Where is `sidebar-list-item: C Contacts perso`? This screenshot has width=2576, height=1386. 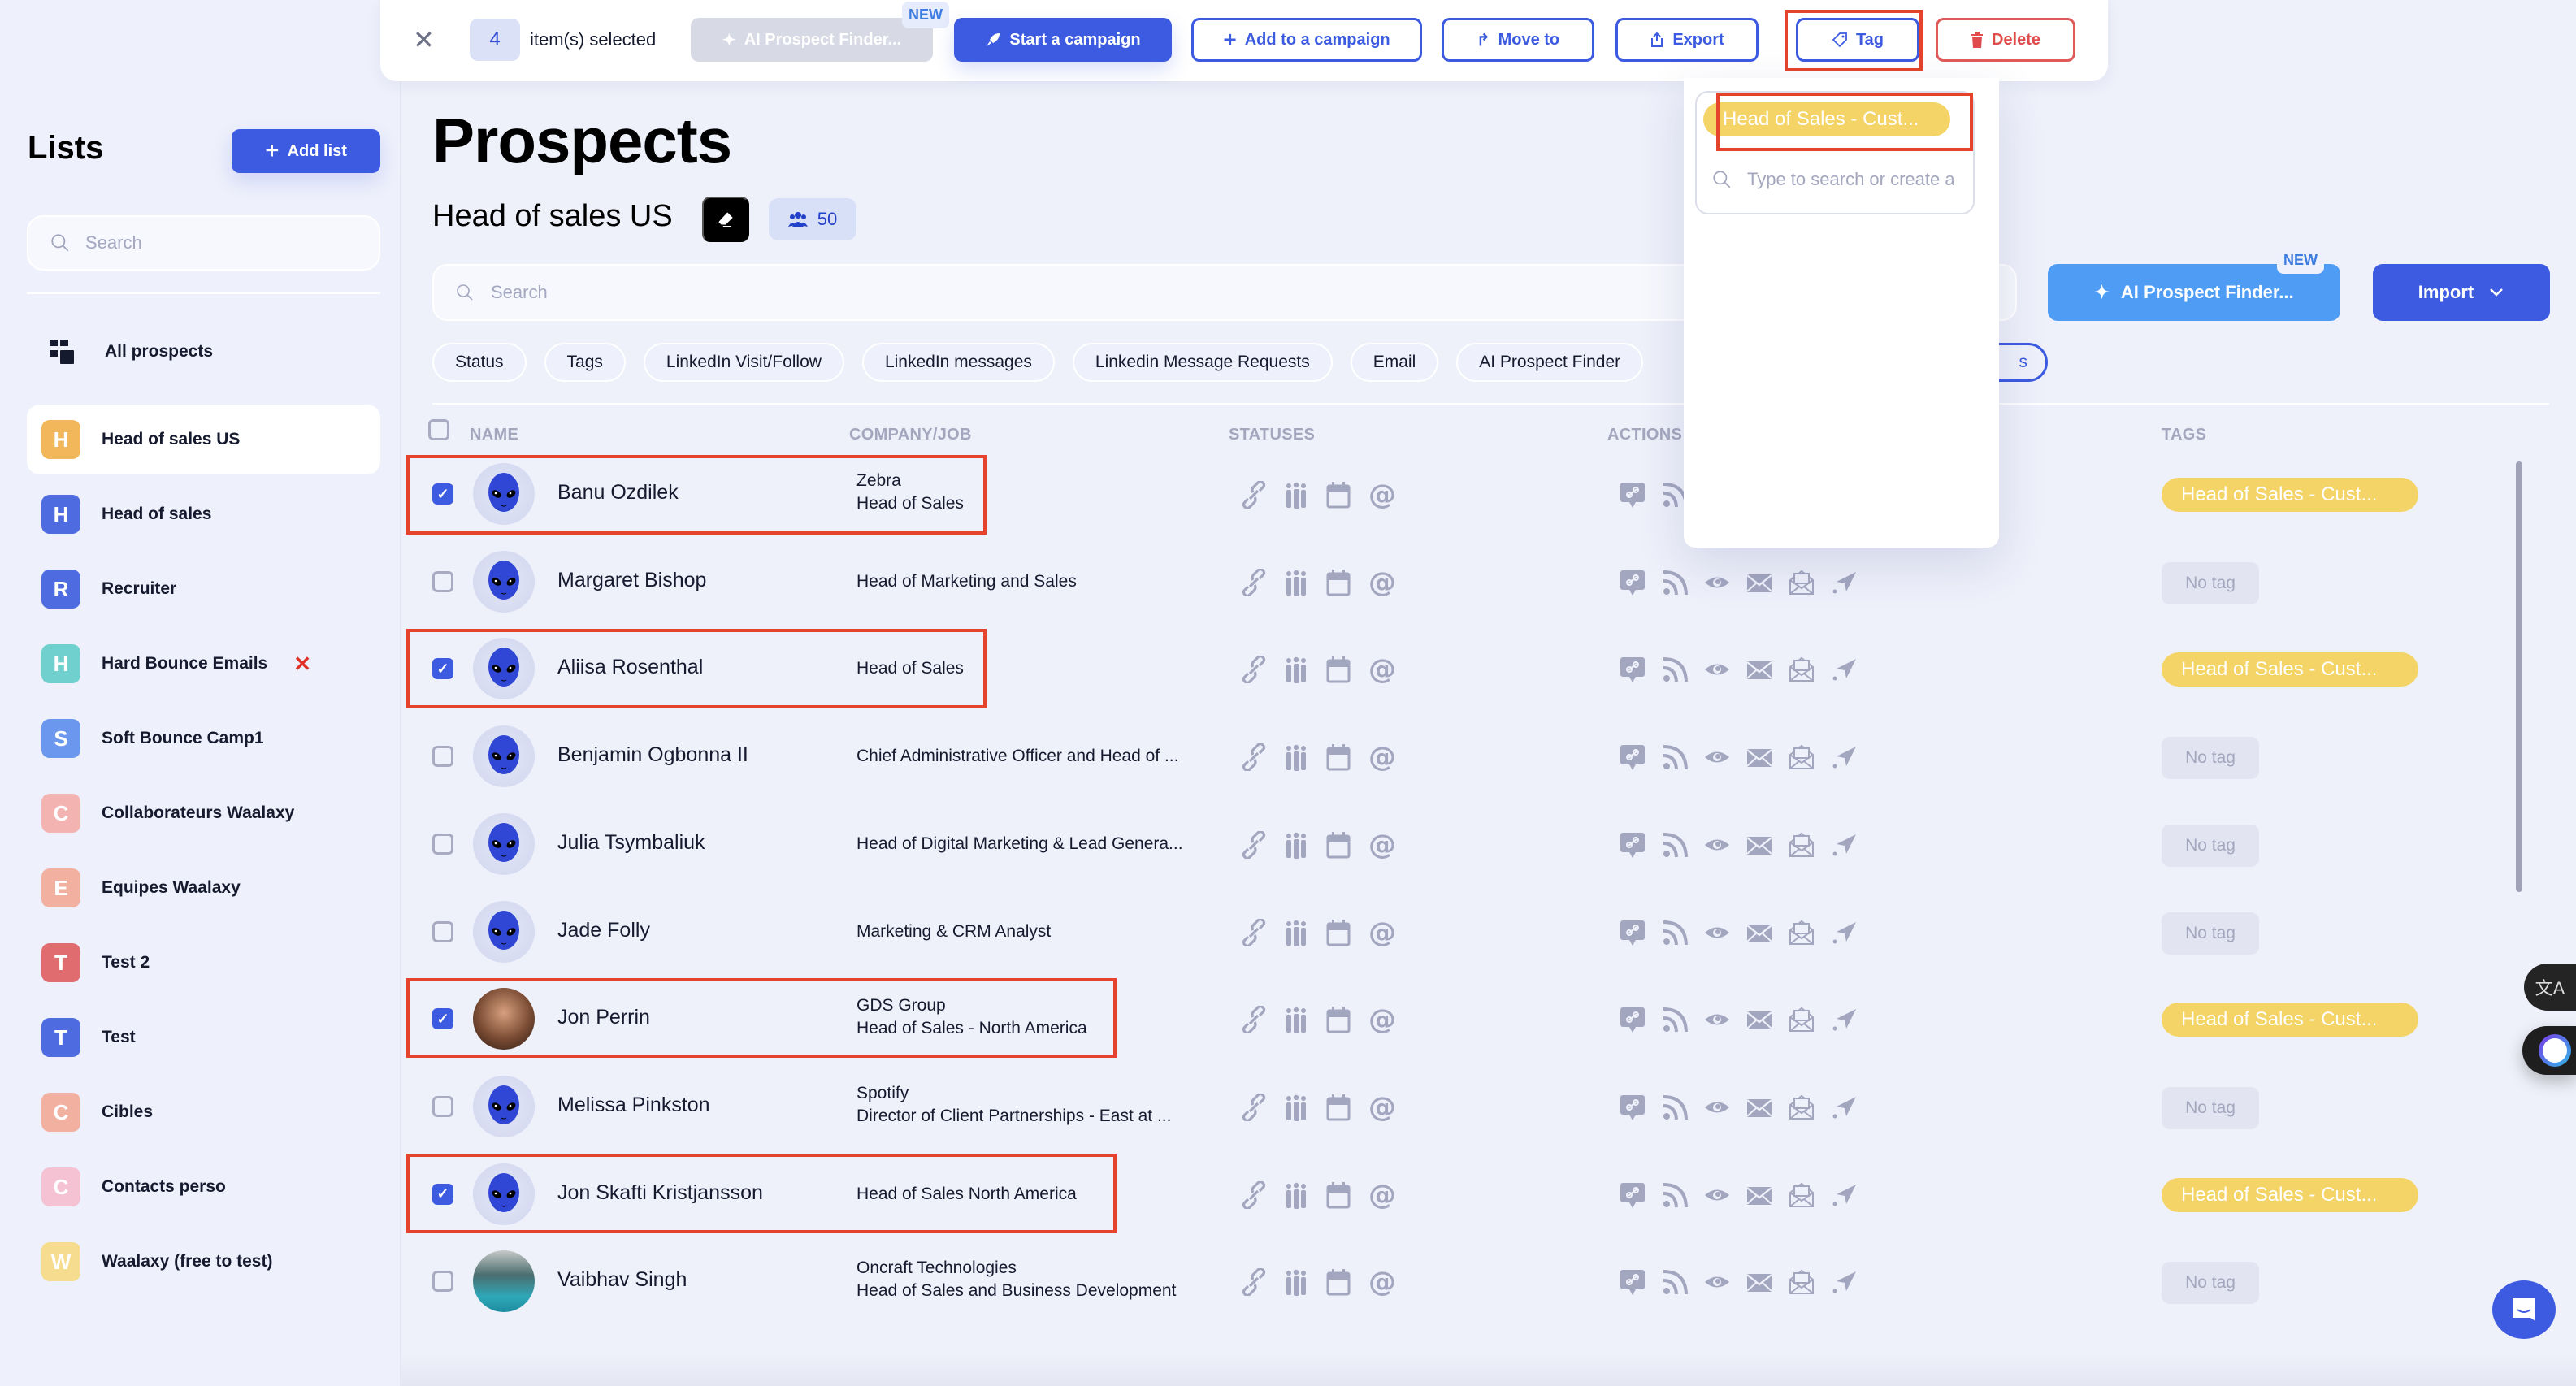
sidebar-list-item: C Contacts perso is located at coordinates (203, 1187).